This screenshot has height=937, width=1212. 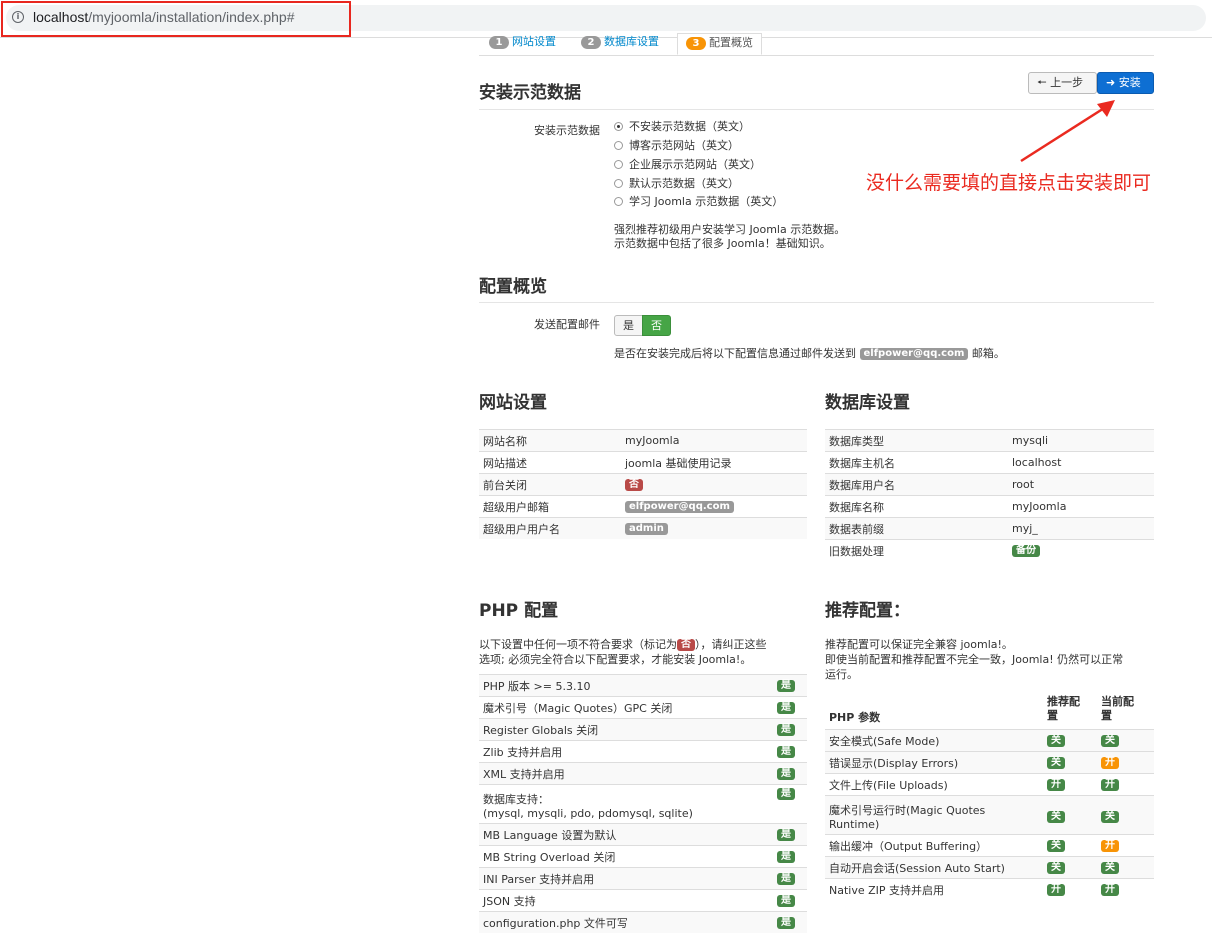 I want to click on tab-number: 3, so click(x=696, y=43).